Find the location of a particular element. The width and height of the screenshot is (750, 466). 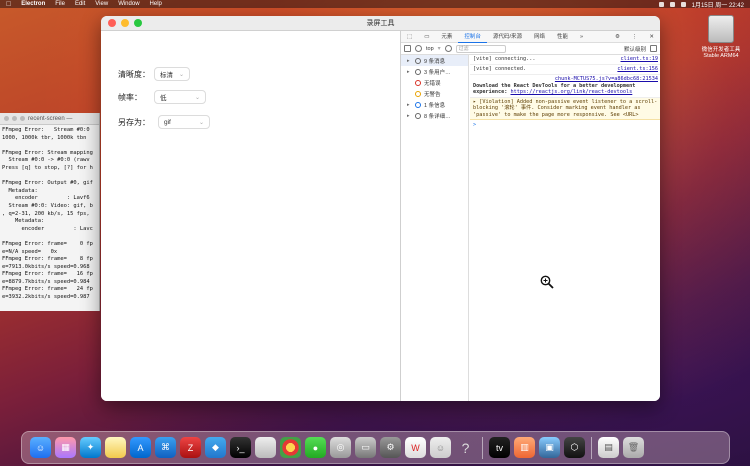

console-source-link: client.ts:156 is located at coordinates (637, 69).